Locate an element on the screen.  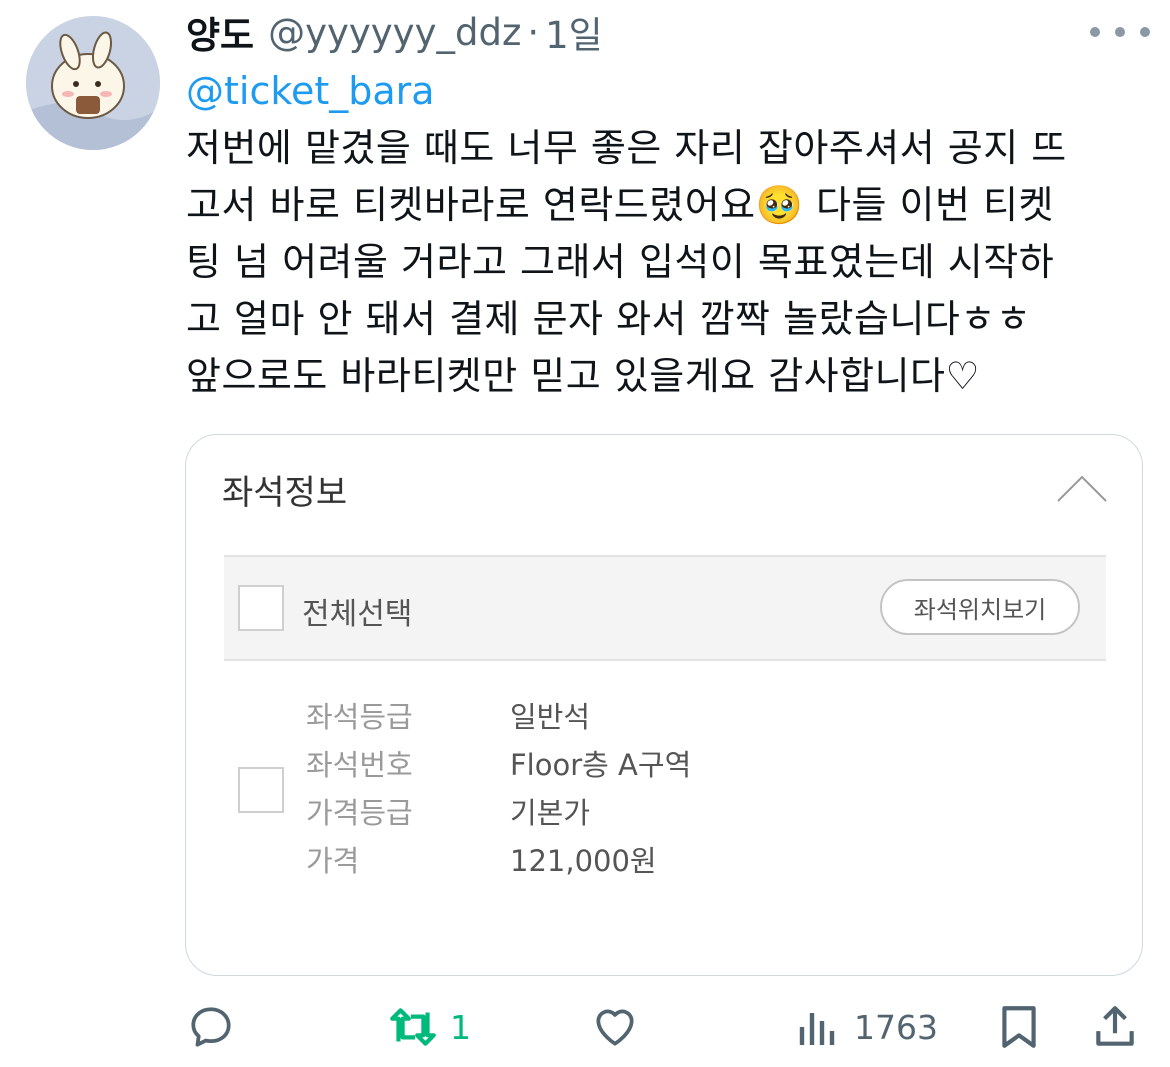
seat-info-title: 좌석정보 is located at coordinates (285, 493).